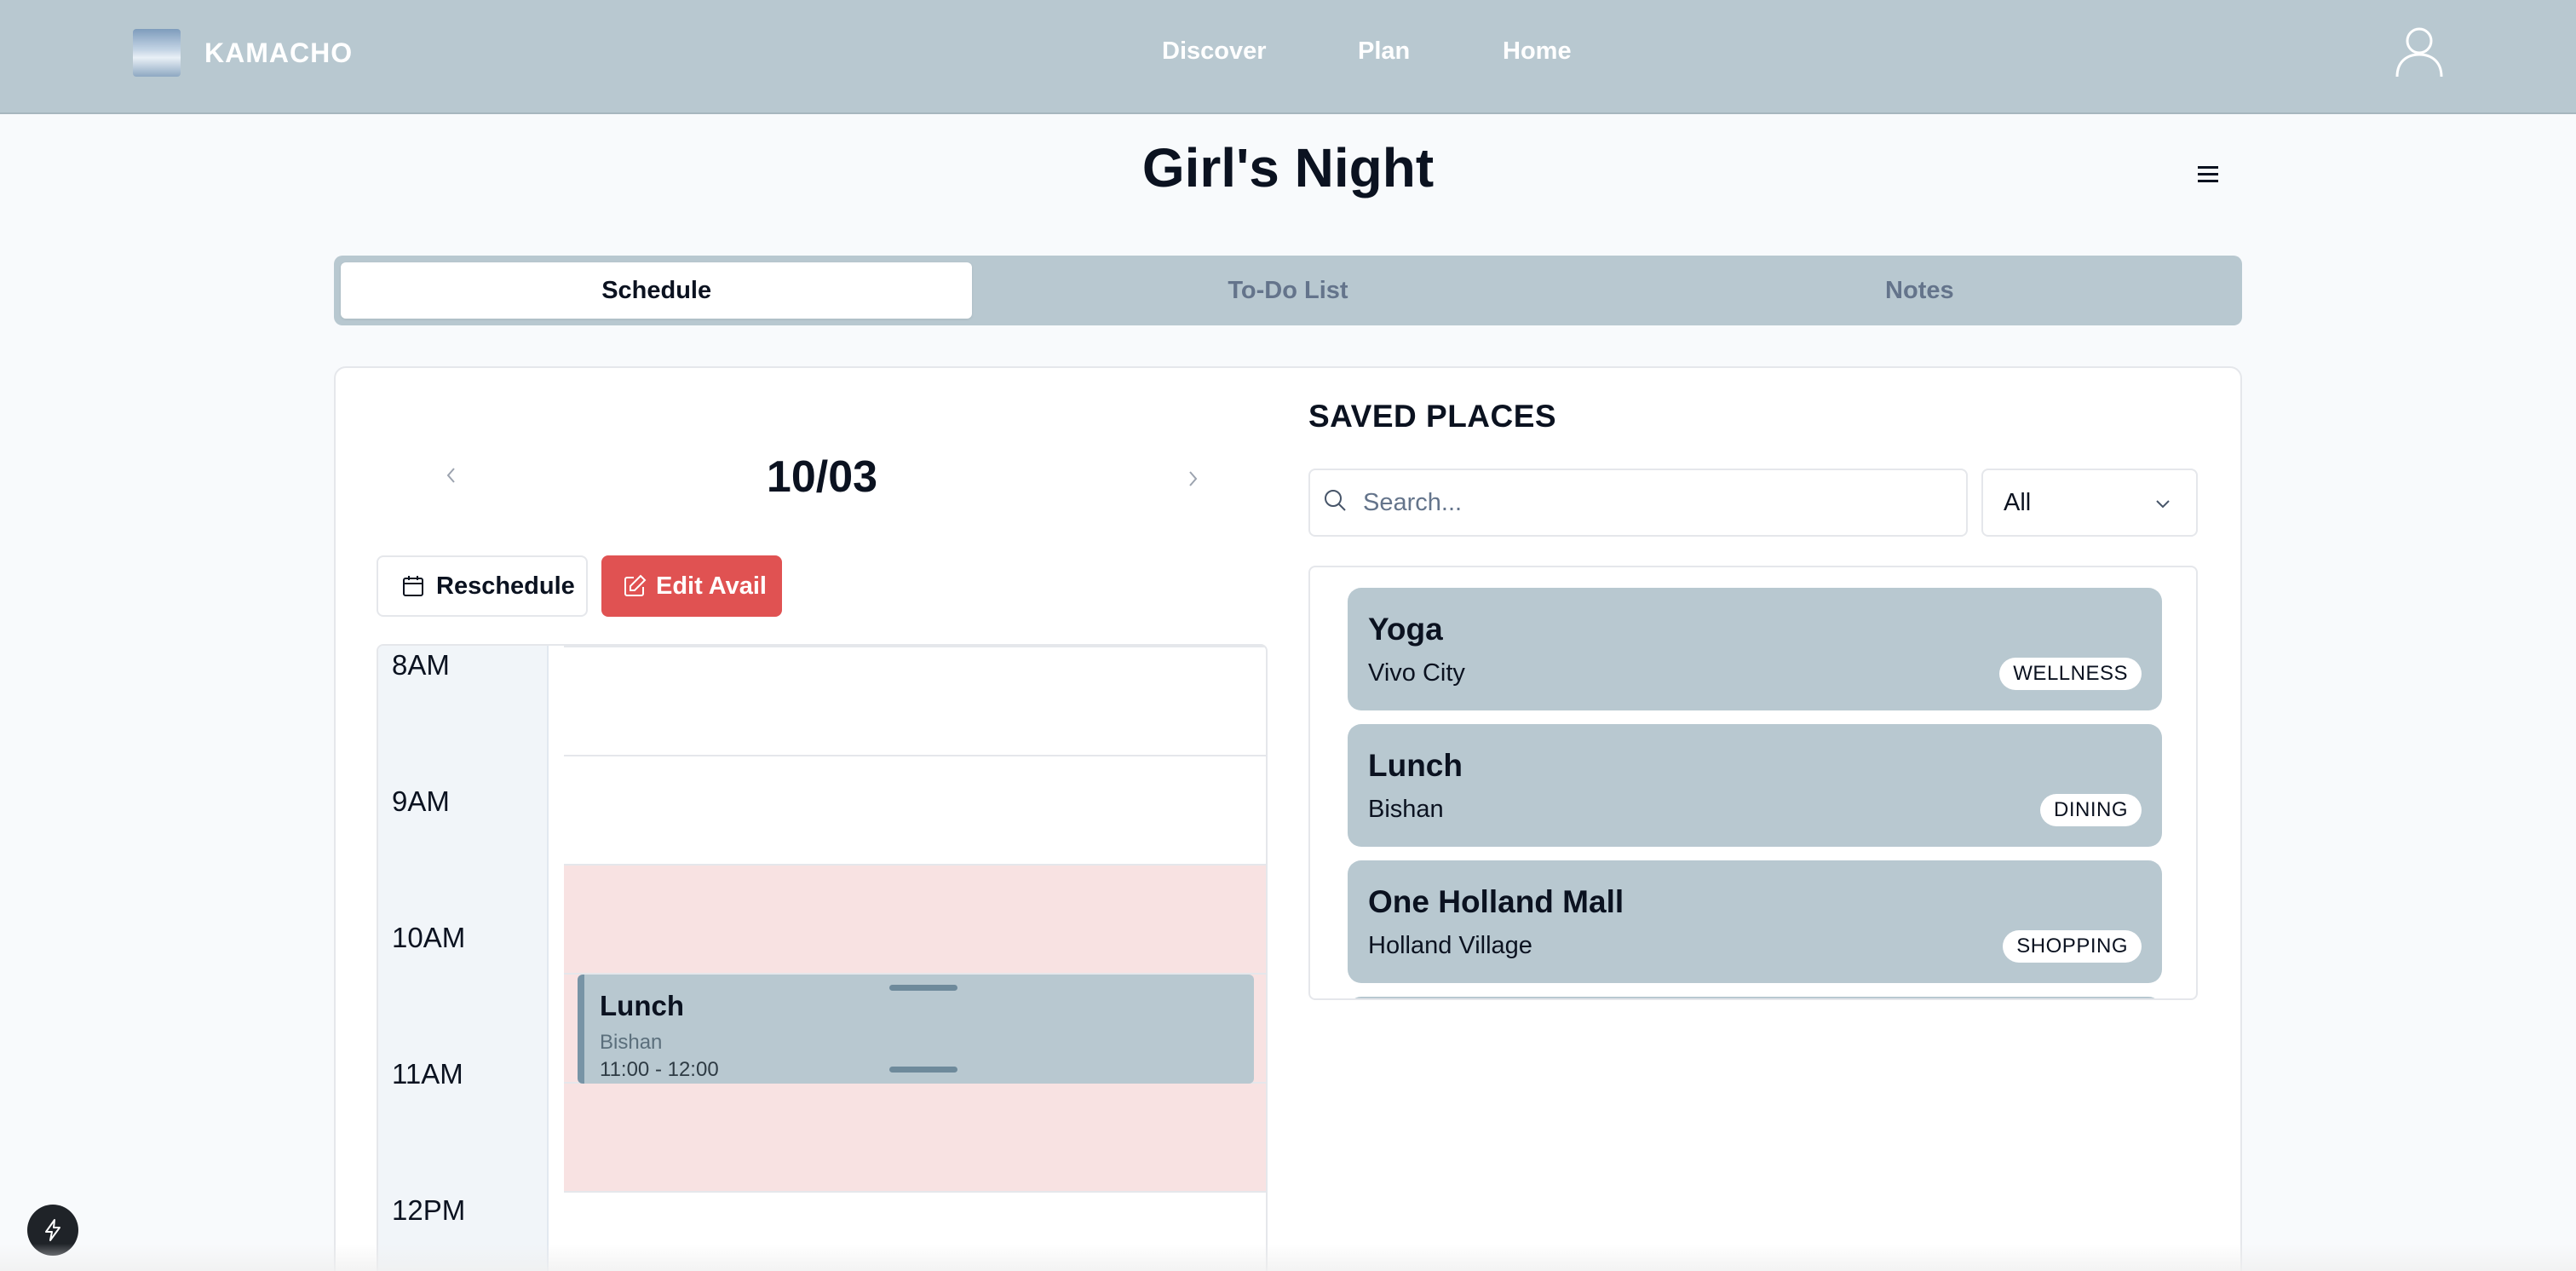 The image size is (2576, 1271). What do you see at coordinates (1406, 809) in the screenshot?
I see `place-location: Bishan` at bounding box center [1406, 809].